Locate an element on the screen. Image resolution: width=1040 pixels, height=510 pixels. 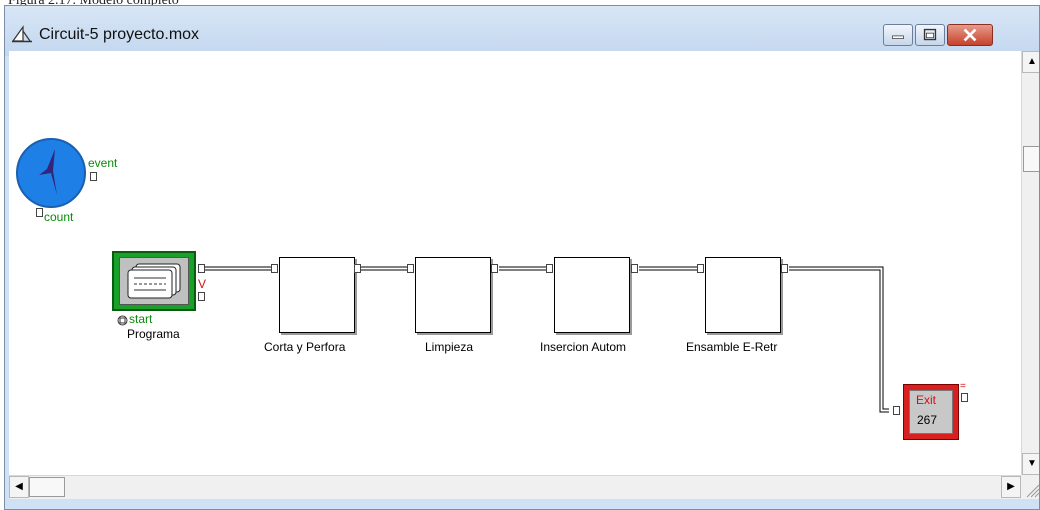
paper-stack-icon is located at coordinates (154, 281).